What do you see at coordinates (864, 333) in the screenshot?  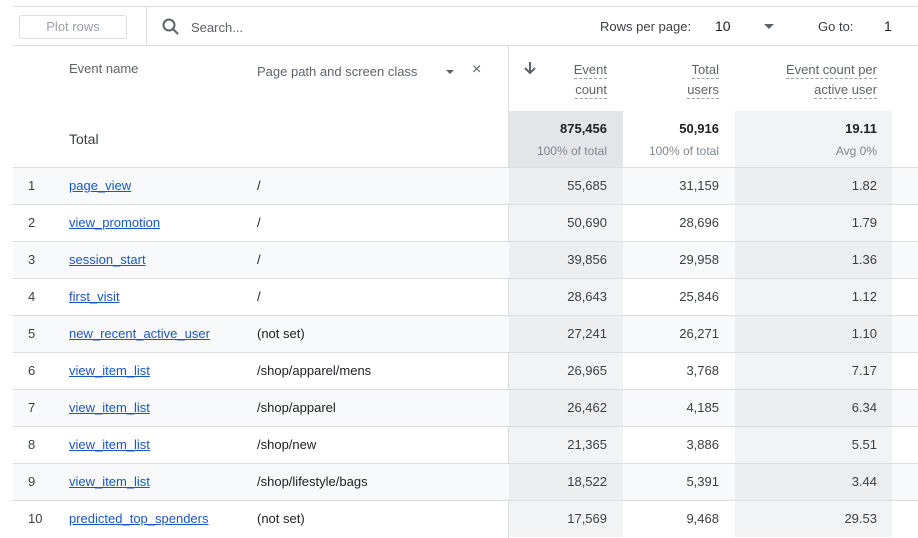 I see `ecpu-value: 1.10` at bounding box center [864, 333].